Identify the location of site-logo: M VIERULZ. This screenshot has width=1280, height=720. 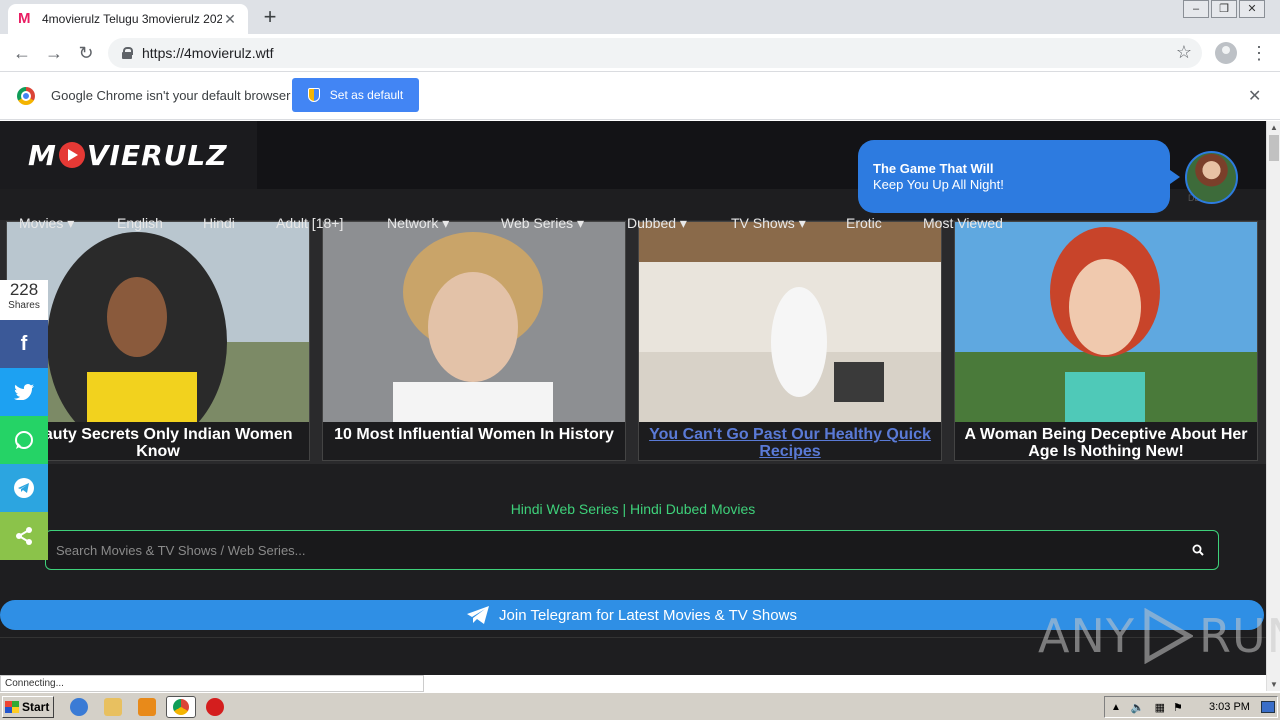
(128, 155).